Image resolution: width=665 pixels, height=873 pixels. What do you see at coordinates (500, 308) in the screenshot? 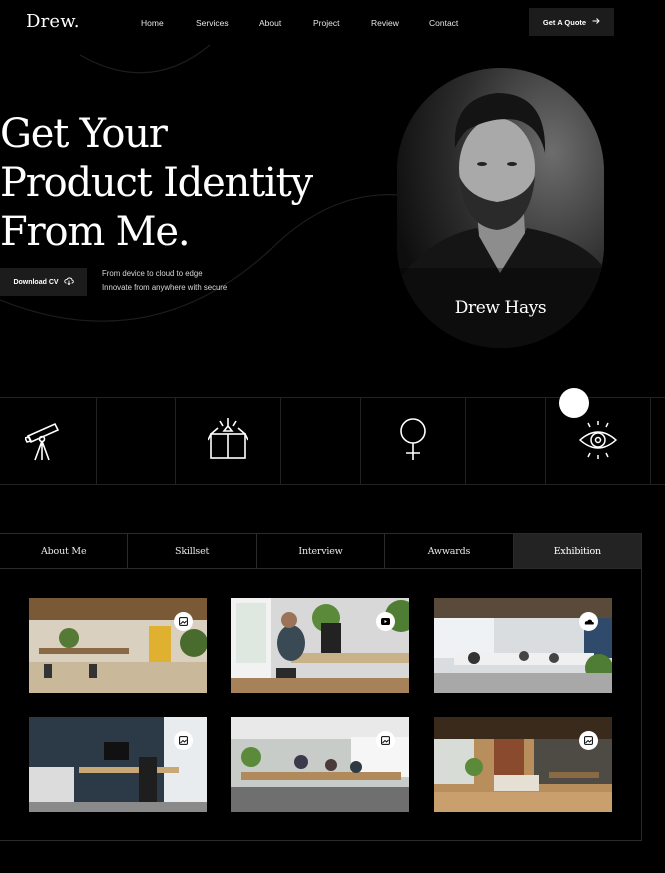
I see `portrait-name: Drew Hays` at bounding box center [500, 308].